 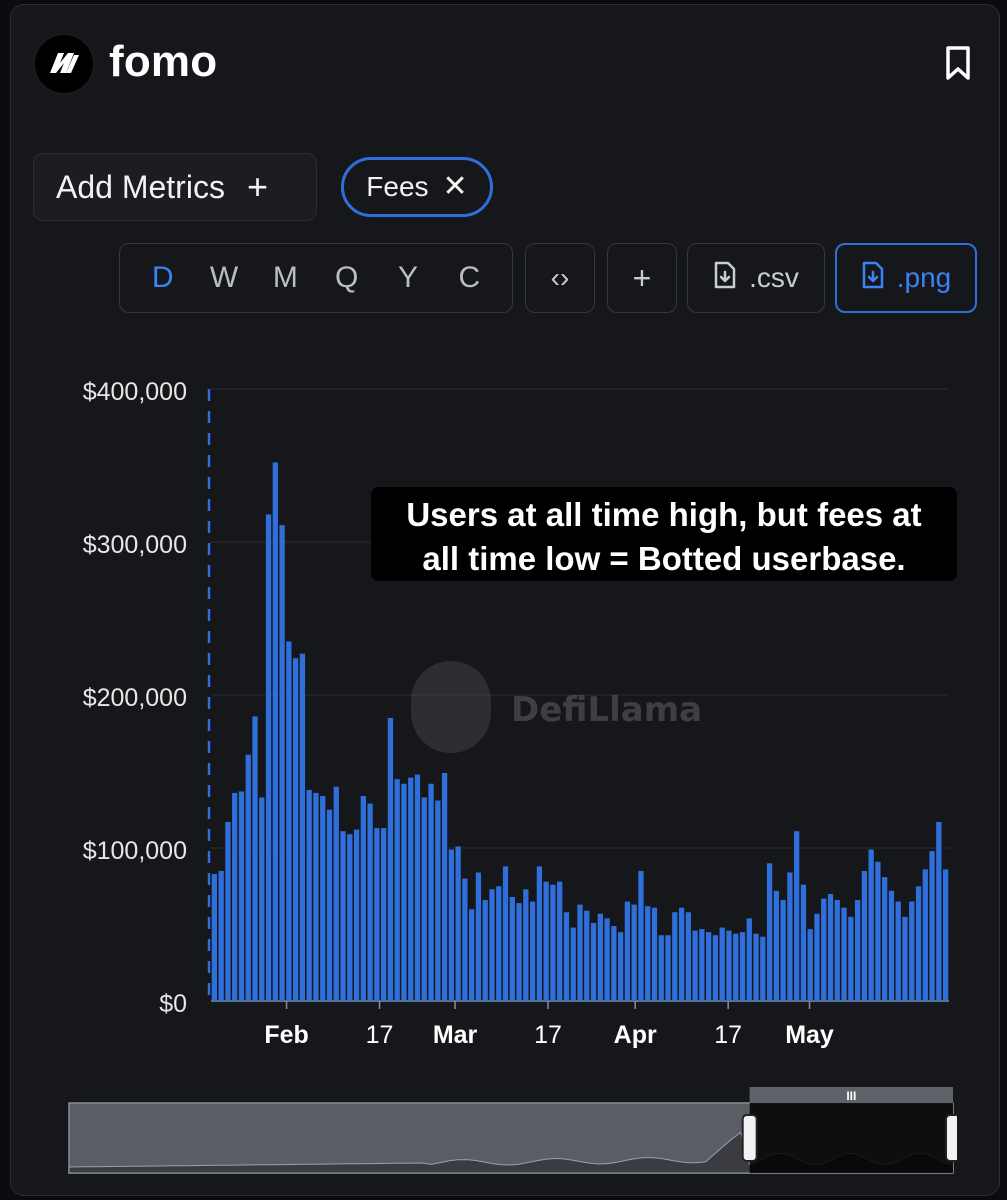 I want to click on period-d-button: D, so click(x=163, y=278).